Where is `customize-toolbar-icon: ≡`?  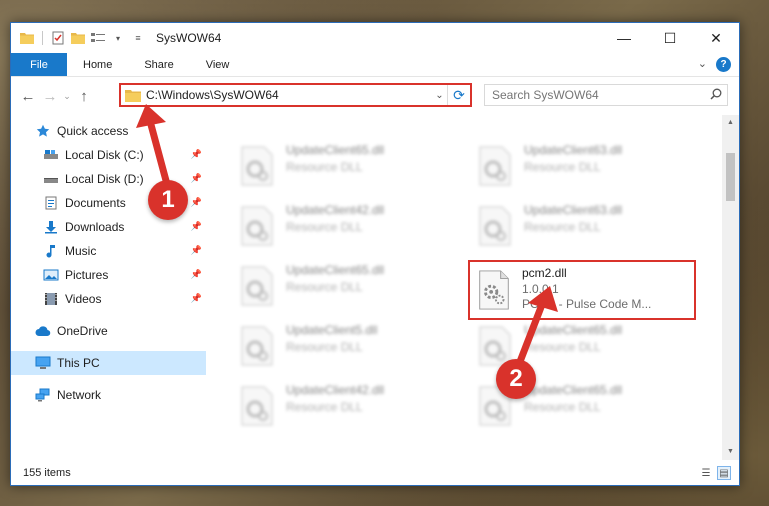
customize-toolbar-icon: ≡ is located at coordinates (138, 38).